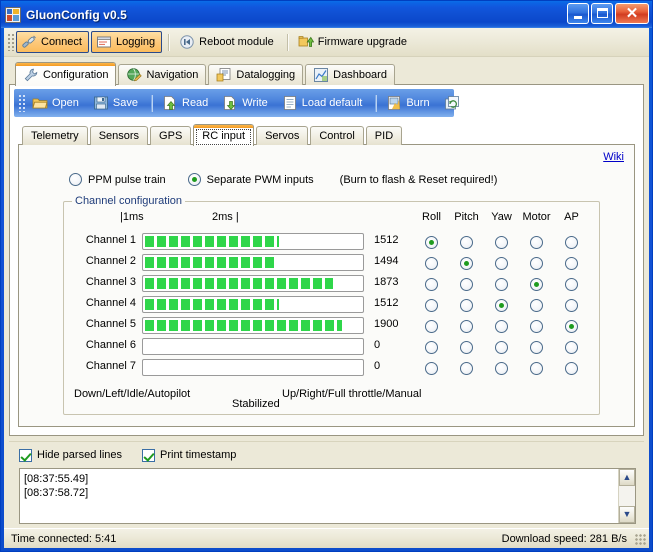 Image resolution: width=653 pixels, height=552 pixels. Describe the element at coordinates (627, 514) in the screenshot. I see `scroll-down-button: ▼` at that location.